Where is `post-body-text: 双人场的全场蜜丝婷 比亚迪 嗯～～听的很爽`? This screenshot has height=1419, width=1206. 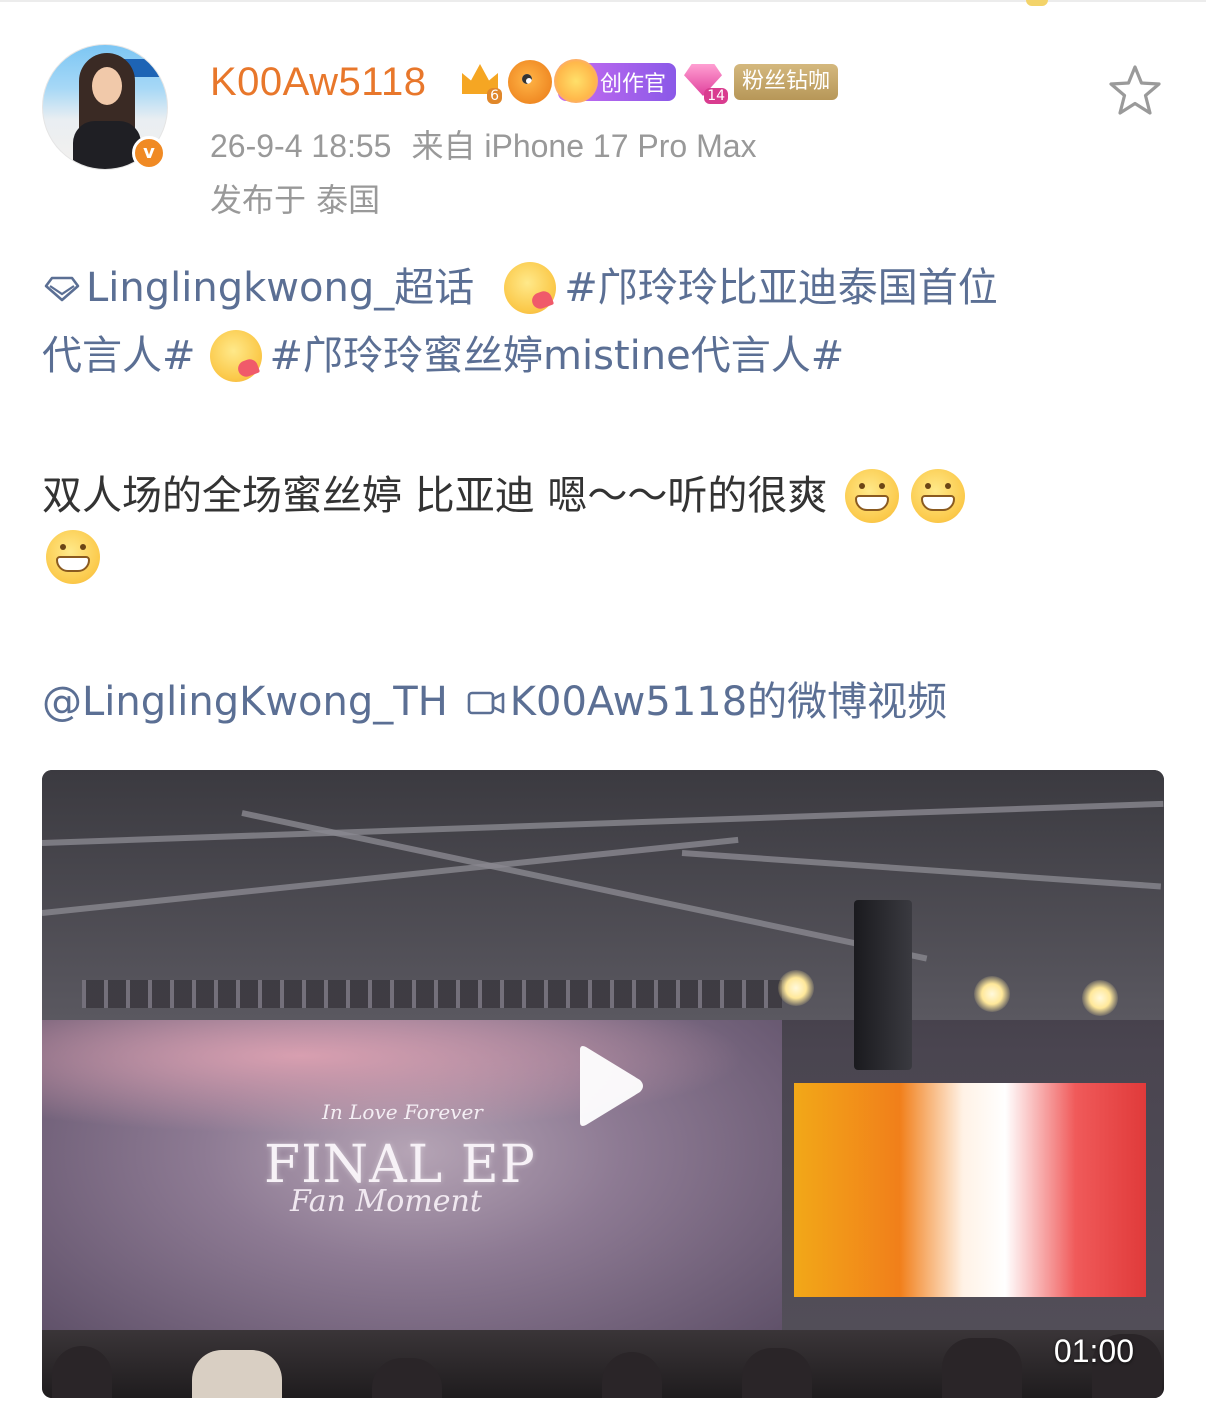
post-body-text: 双人场的全场蜜丝婷 比亚迪 嗯～～听的很爽 is located at coordinates (435, 496).